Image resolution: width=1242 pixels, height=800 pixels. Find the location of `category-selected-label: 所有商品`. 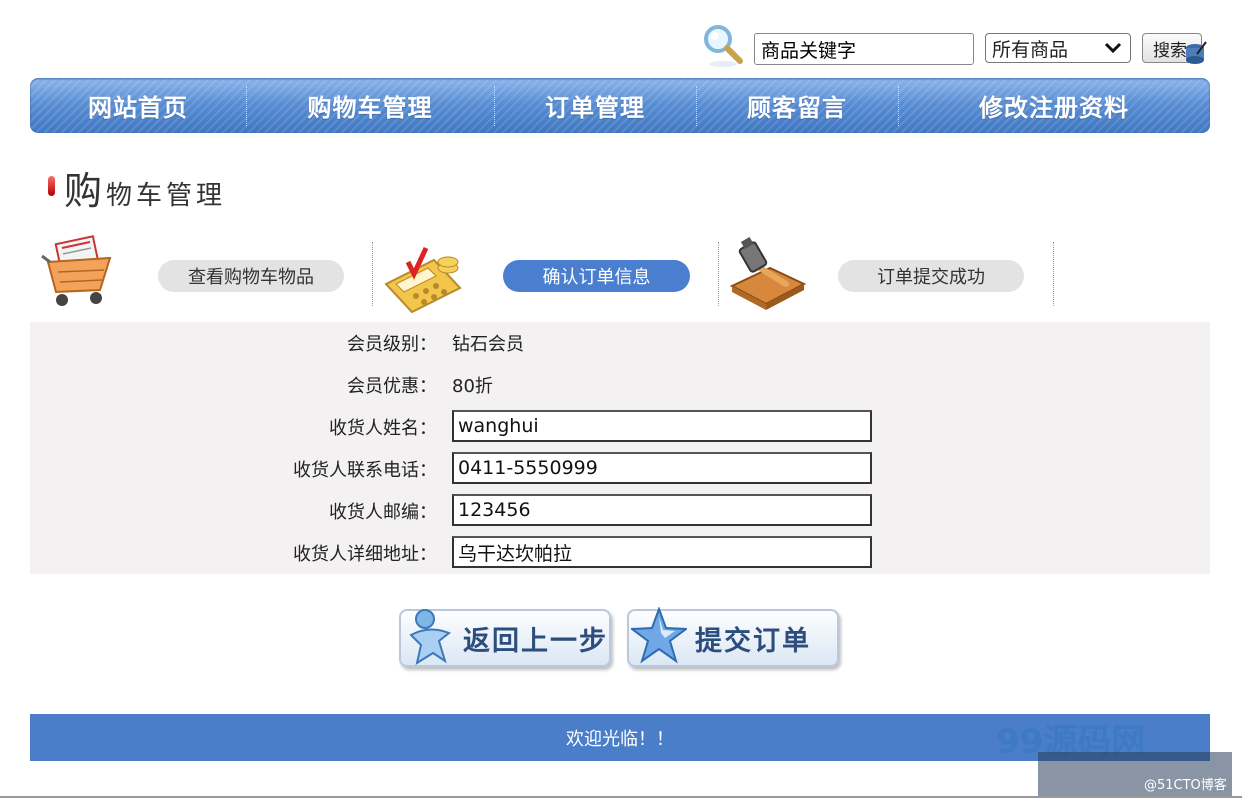

category-selected-label: 所有商品 is located at coordinates (1030, 49).